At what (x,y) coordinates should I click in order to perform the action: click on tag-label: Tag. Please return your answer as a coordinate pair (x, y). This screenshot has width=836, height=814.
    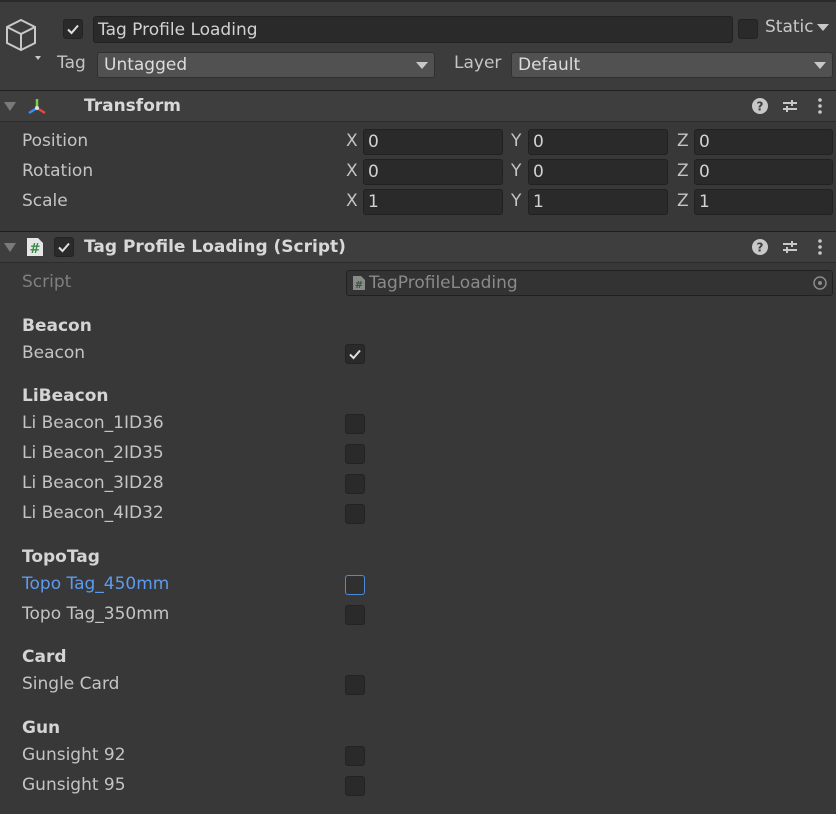
    Looking at the image, I should click on (71, 63).